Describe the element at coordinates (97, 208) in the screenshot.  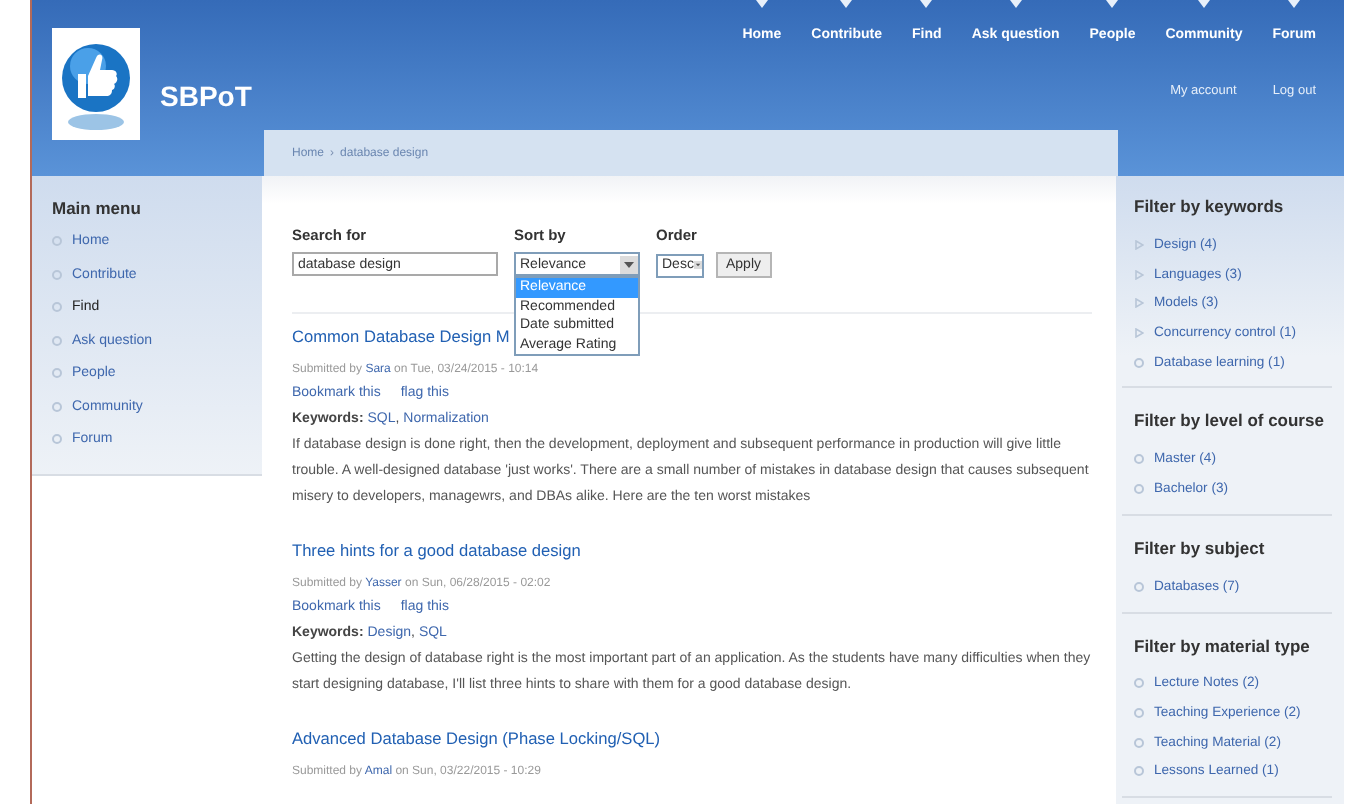
I see `sidebar-heading: Main menu` at that location.